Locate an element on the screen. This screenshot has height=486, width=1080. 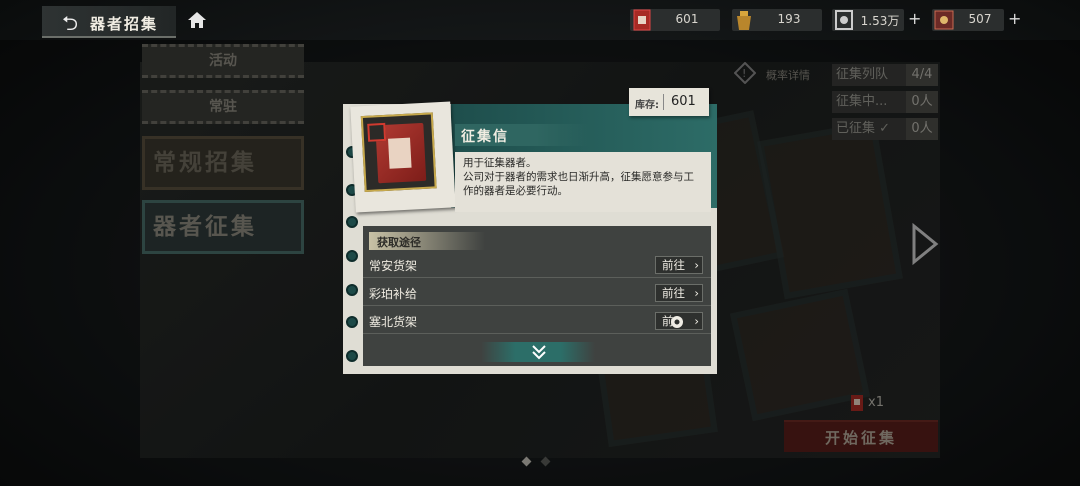
letter-tag-icon is located at coordinates (377, 132).